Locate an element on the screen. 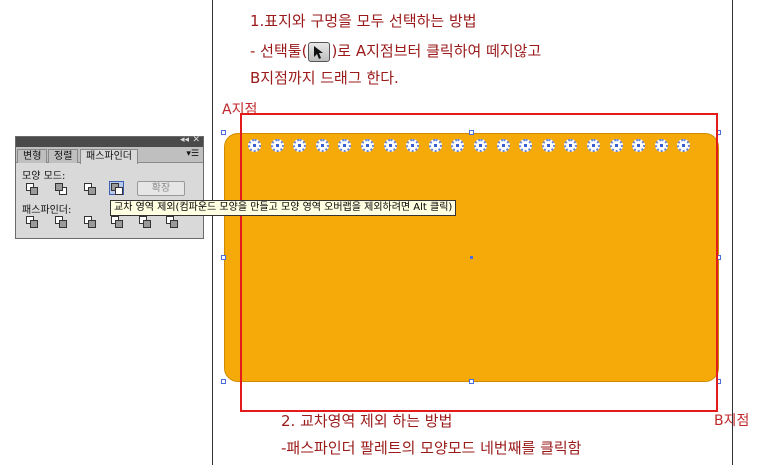  pathfinder-panel: ◂◂ ✕ 변형 정렬 패스파인더 ▾☰ 모양 모드: 확장 패스파인더: is located at coordinates (109, 187).